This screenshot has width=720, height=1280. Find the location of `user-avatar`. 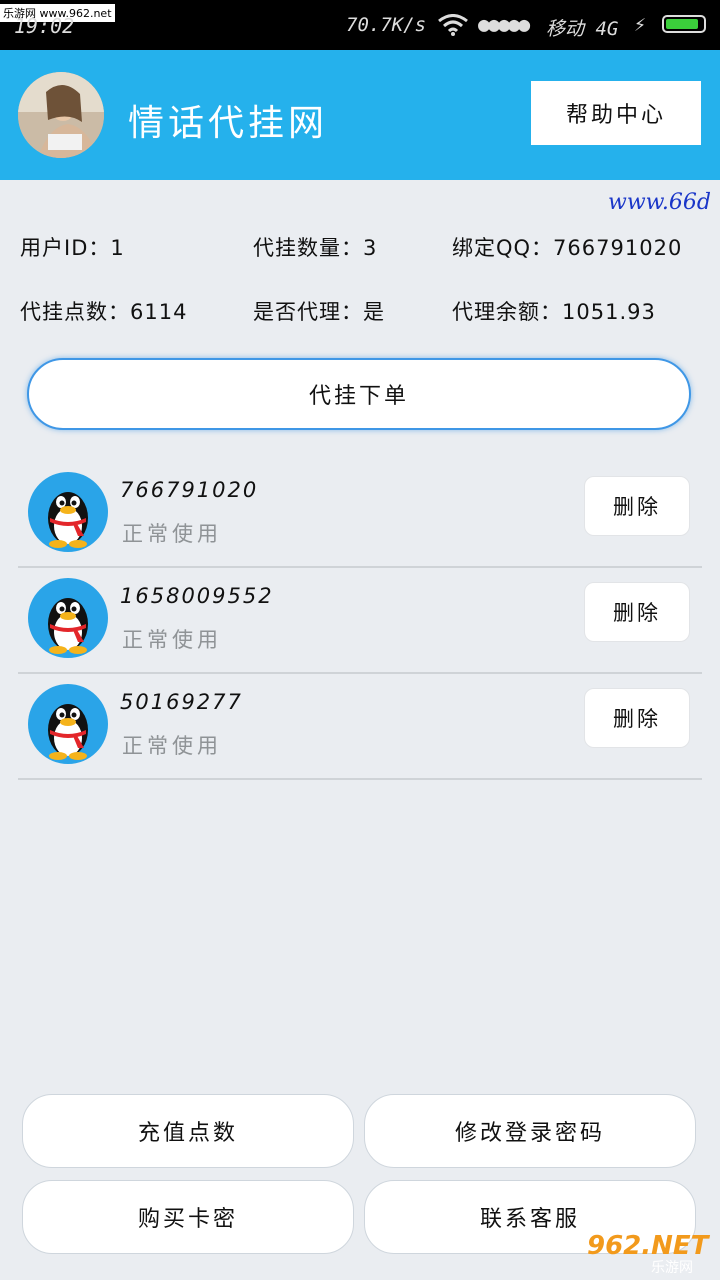

user-avatar is located at coordinates (61, 115).